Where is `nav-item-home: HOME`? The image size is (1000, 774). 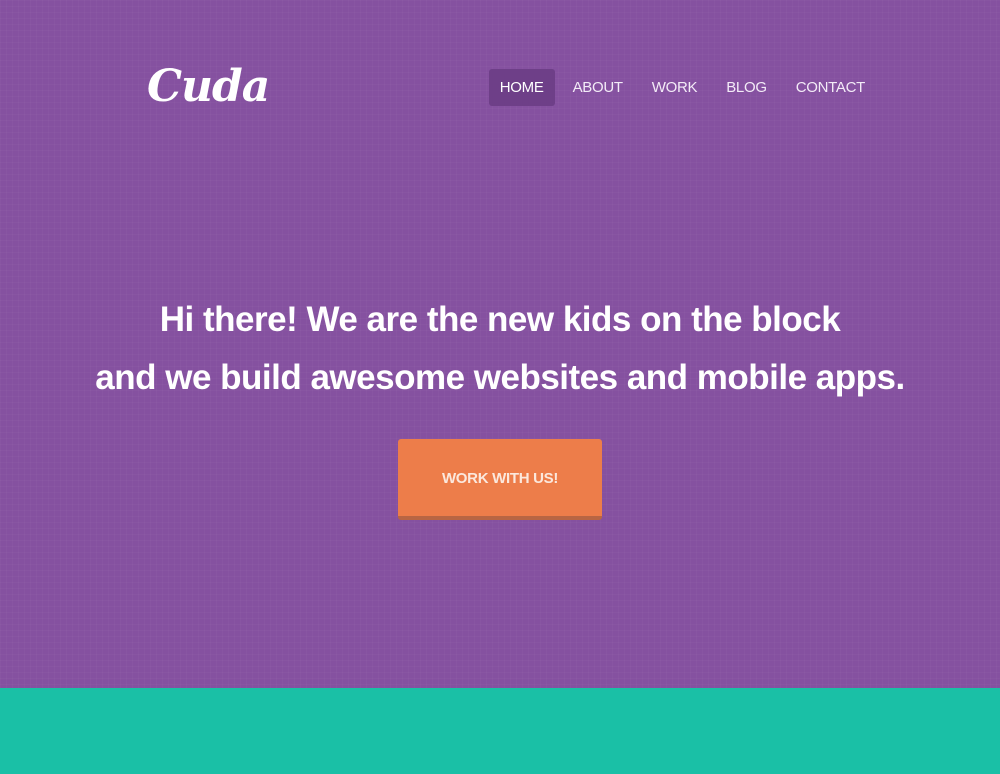 nav-item-home: HOME is located at coordinates (521, 87).